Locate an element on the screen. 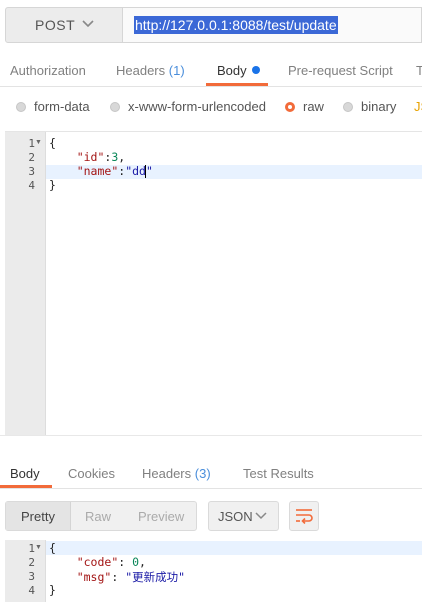 The image size is (422, 602). method-label: POST is located at coordinates (55, 25).